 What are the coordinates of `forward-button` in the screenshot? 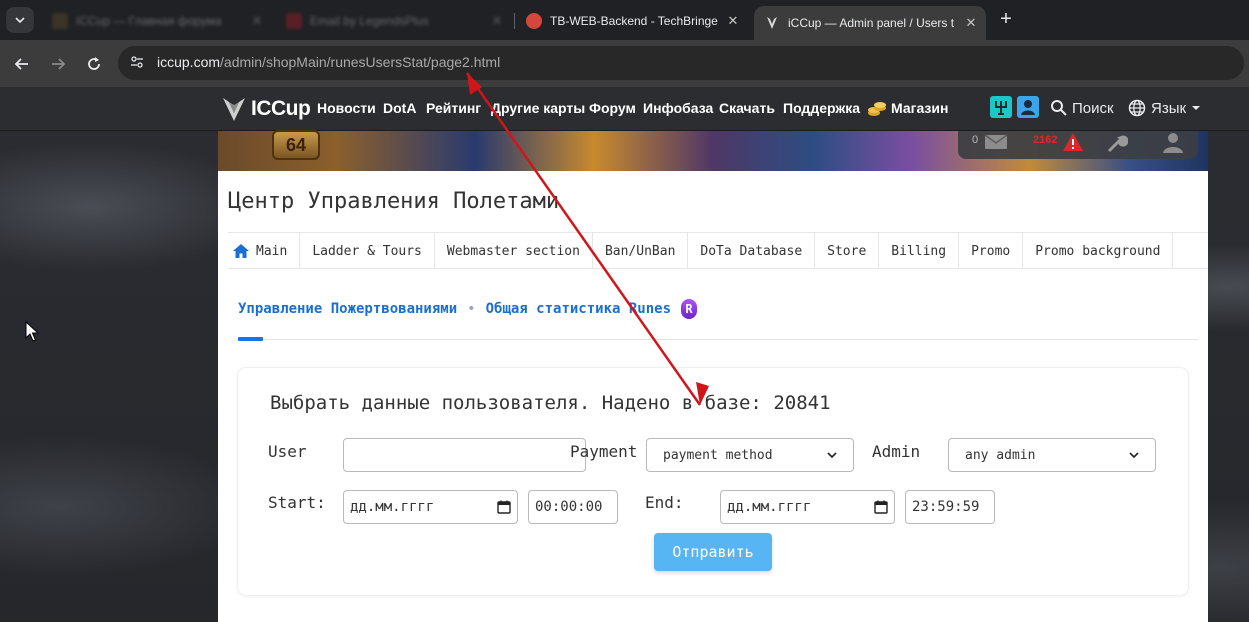 It's located at (58, 64).